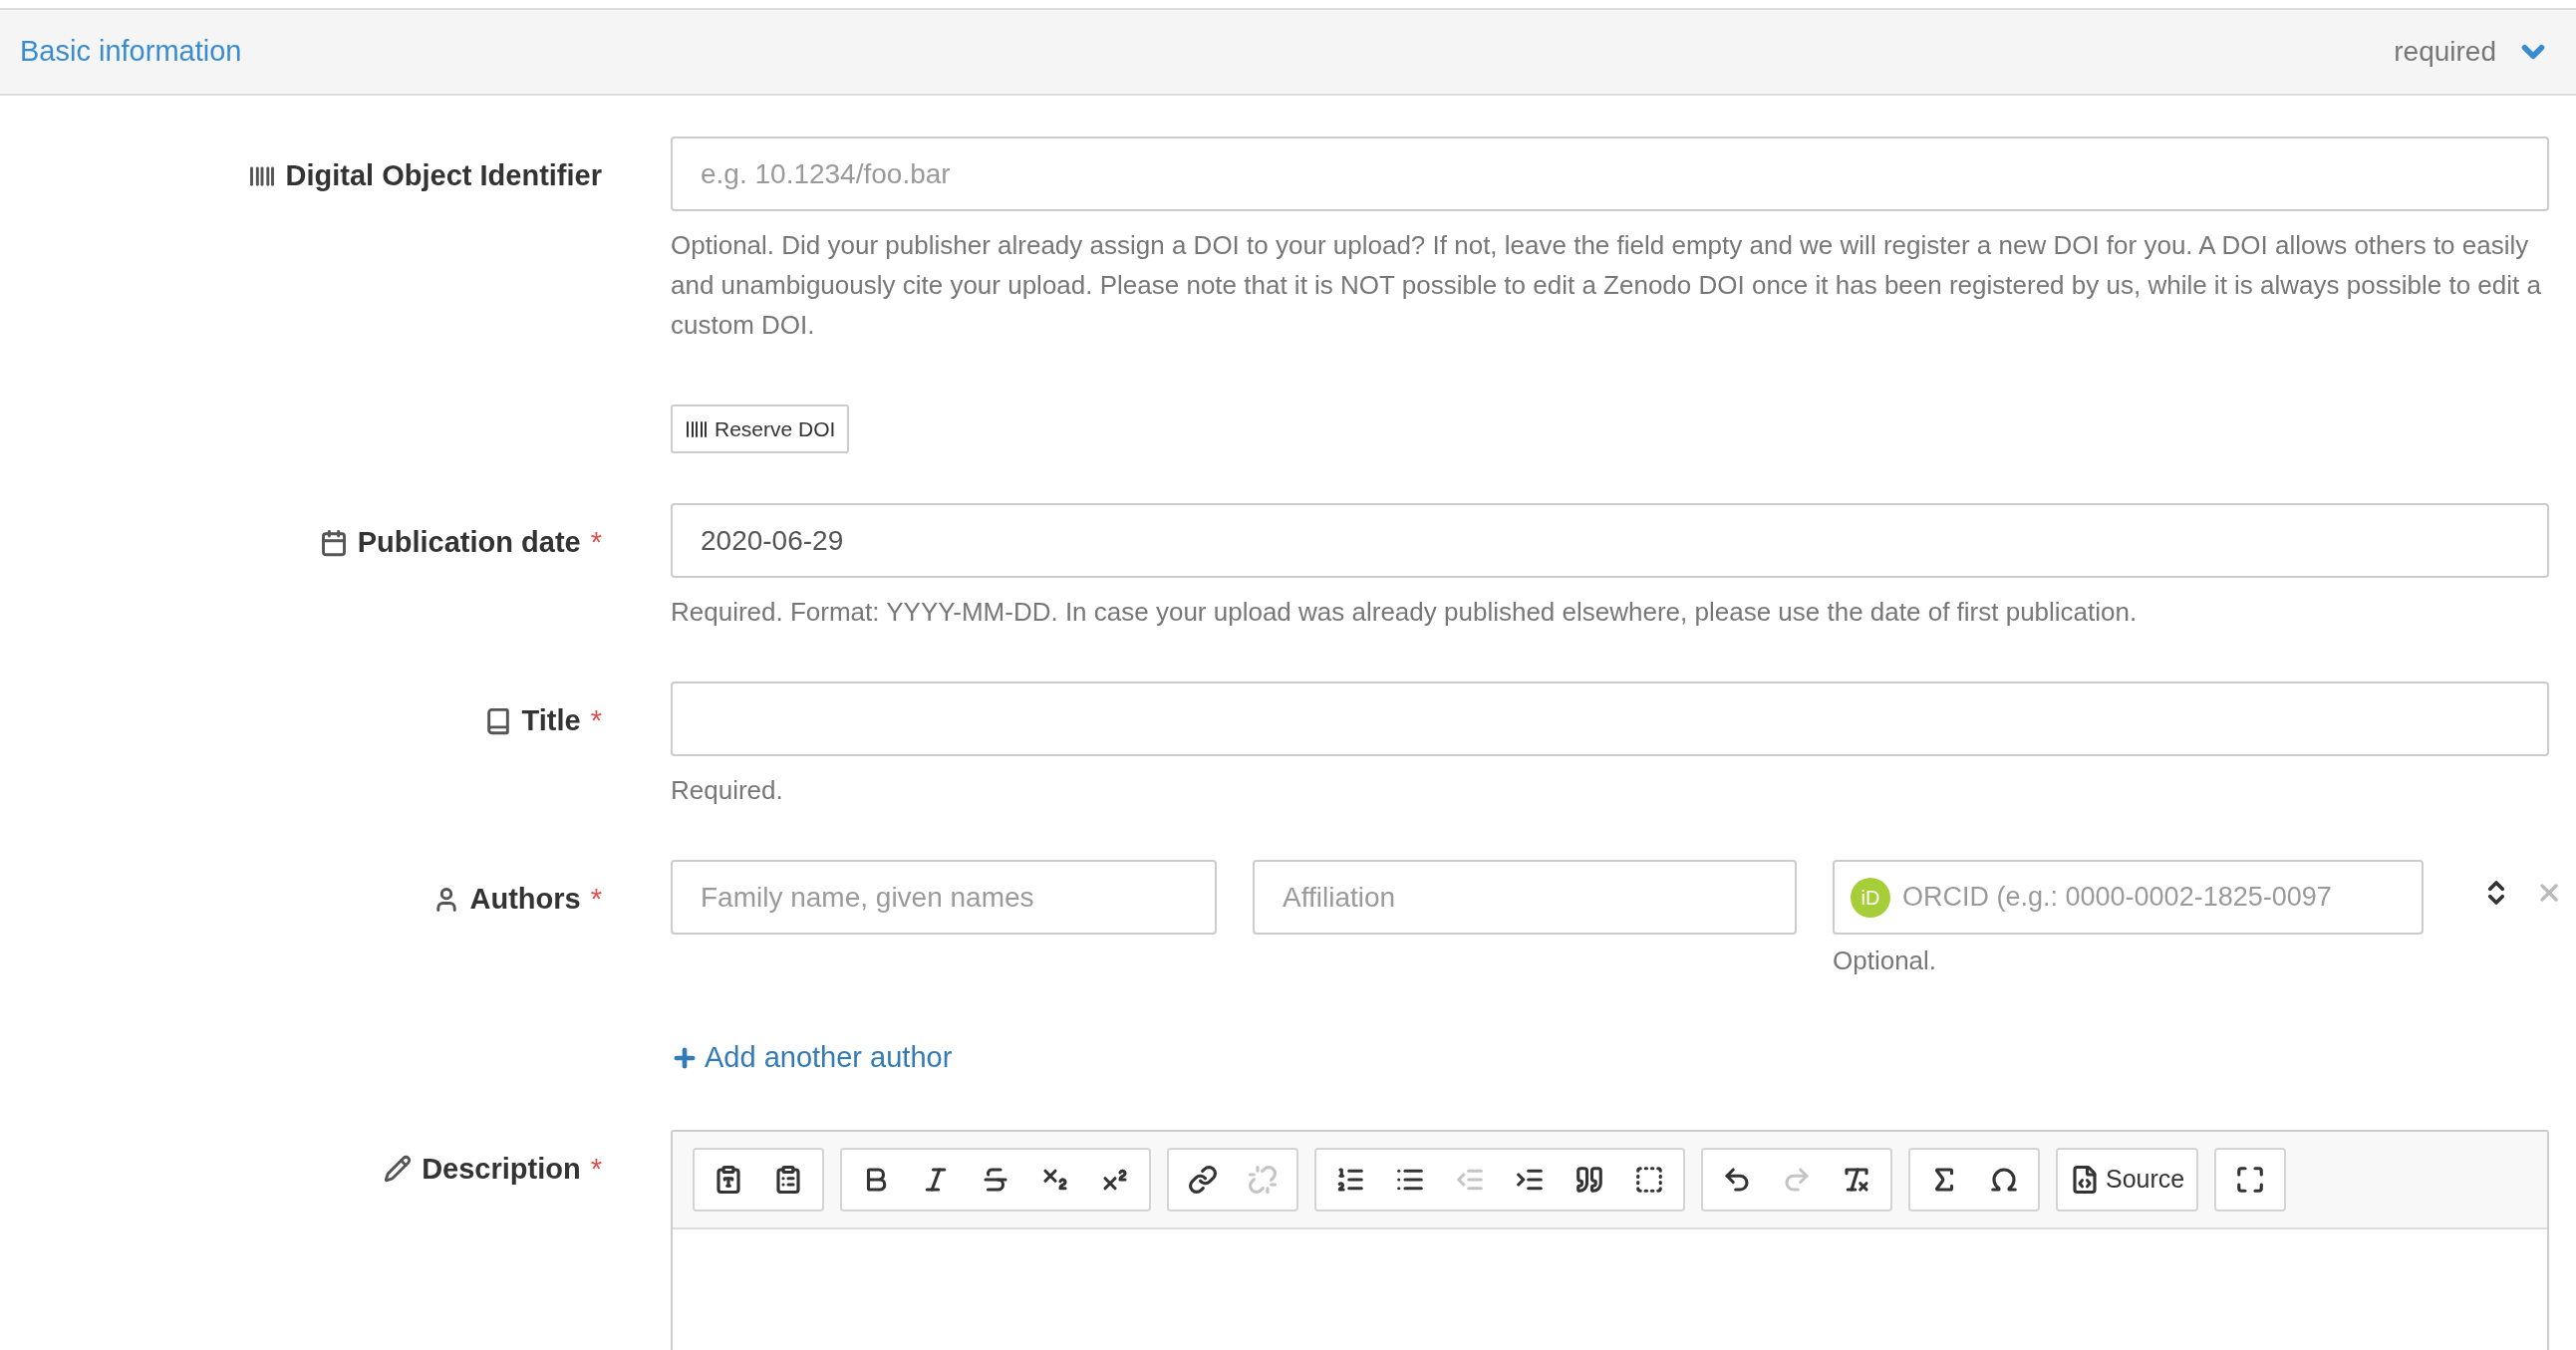 The height and width of the screenshot is (1350, 2576). What do you see at coordinates (1589, 1180) in the screenshot?
I see `quote-icon` at bounding box center [1589, 1180].